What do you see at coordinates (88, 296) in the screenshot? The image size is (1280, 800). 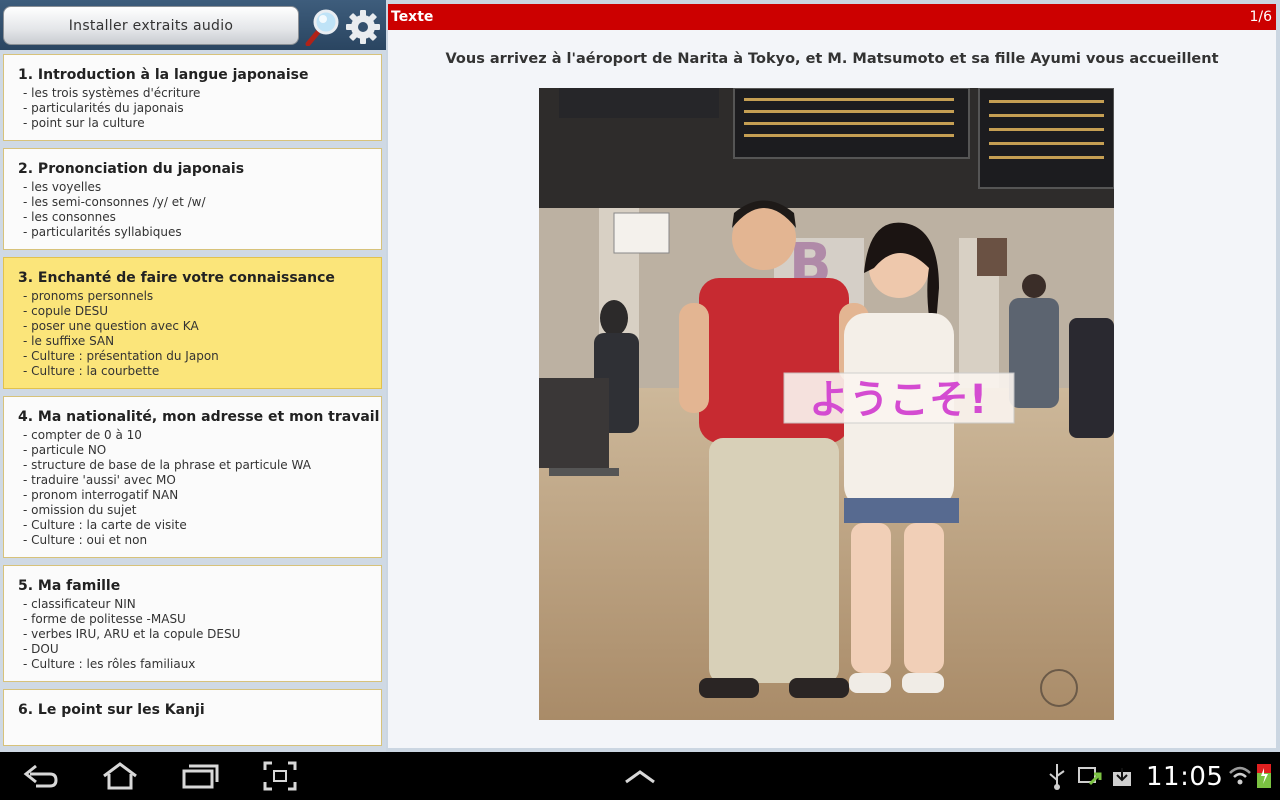 I see `lesson-topic: - pronoms personnels` at bounding box center [88, 296].